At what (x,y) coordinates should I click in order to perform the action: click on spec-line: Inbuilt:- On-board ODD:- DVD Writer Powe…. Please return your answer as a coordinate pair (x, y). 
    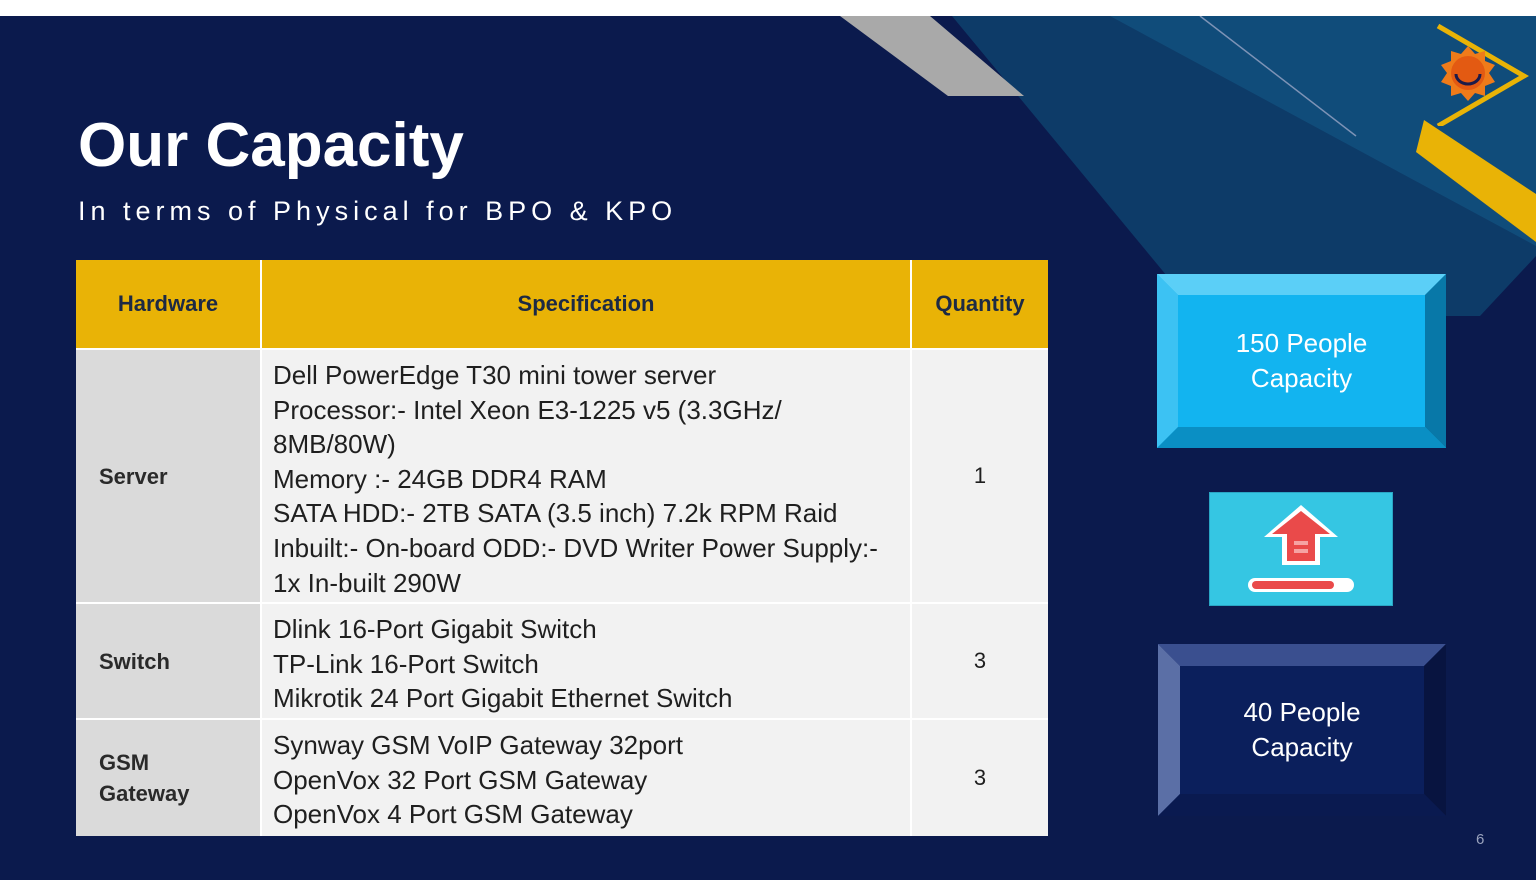
    Looking at the image, I should click on (575, 547).